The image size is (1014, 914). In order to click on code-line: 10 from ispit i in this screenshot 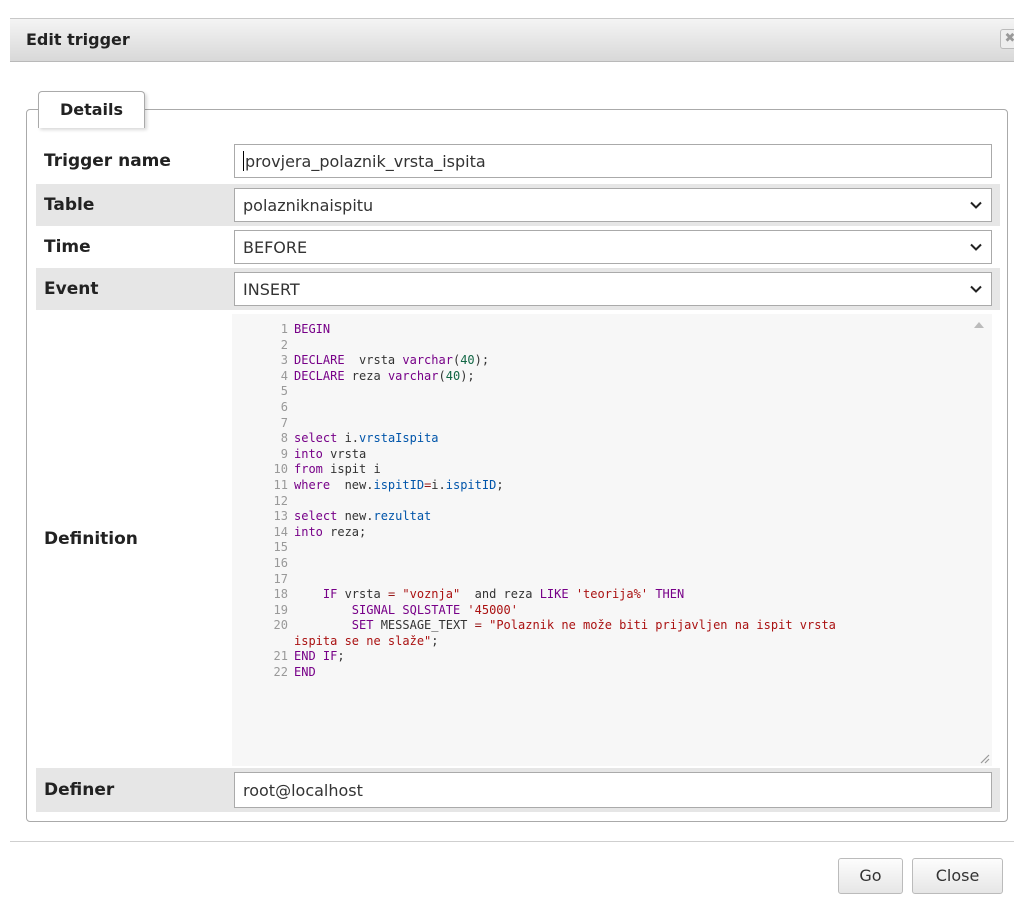, I will do `click(598, 470)`.